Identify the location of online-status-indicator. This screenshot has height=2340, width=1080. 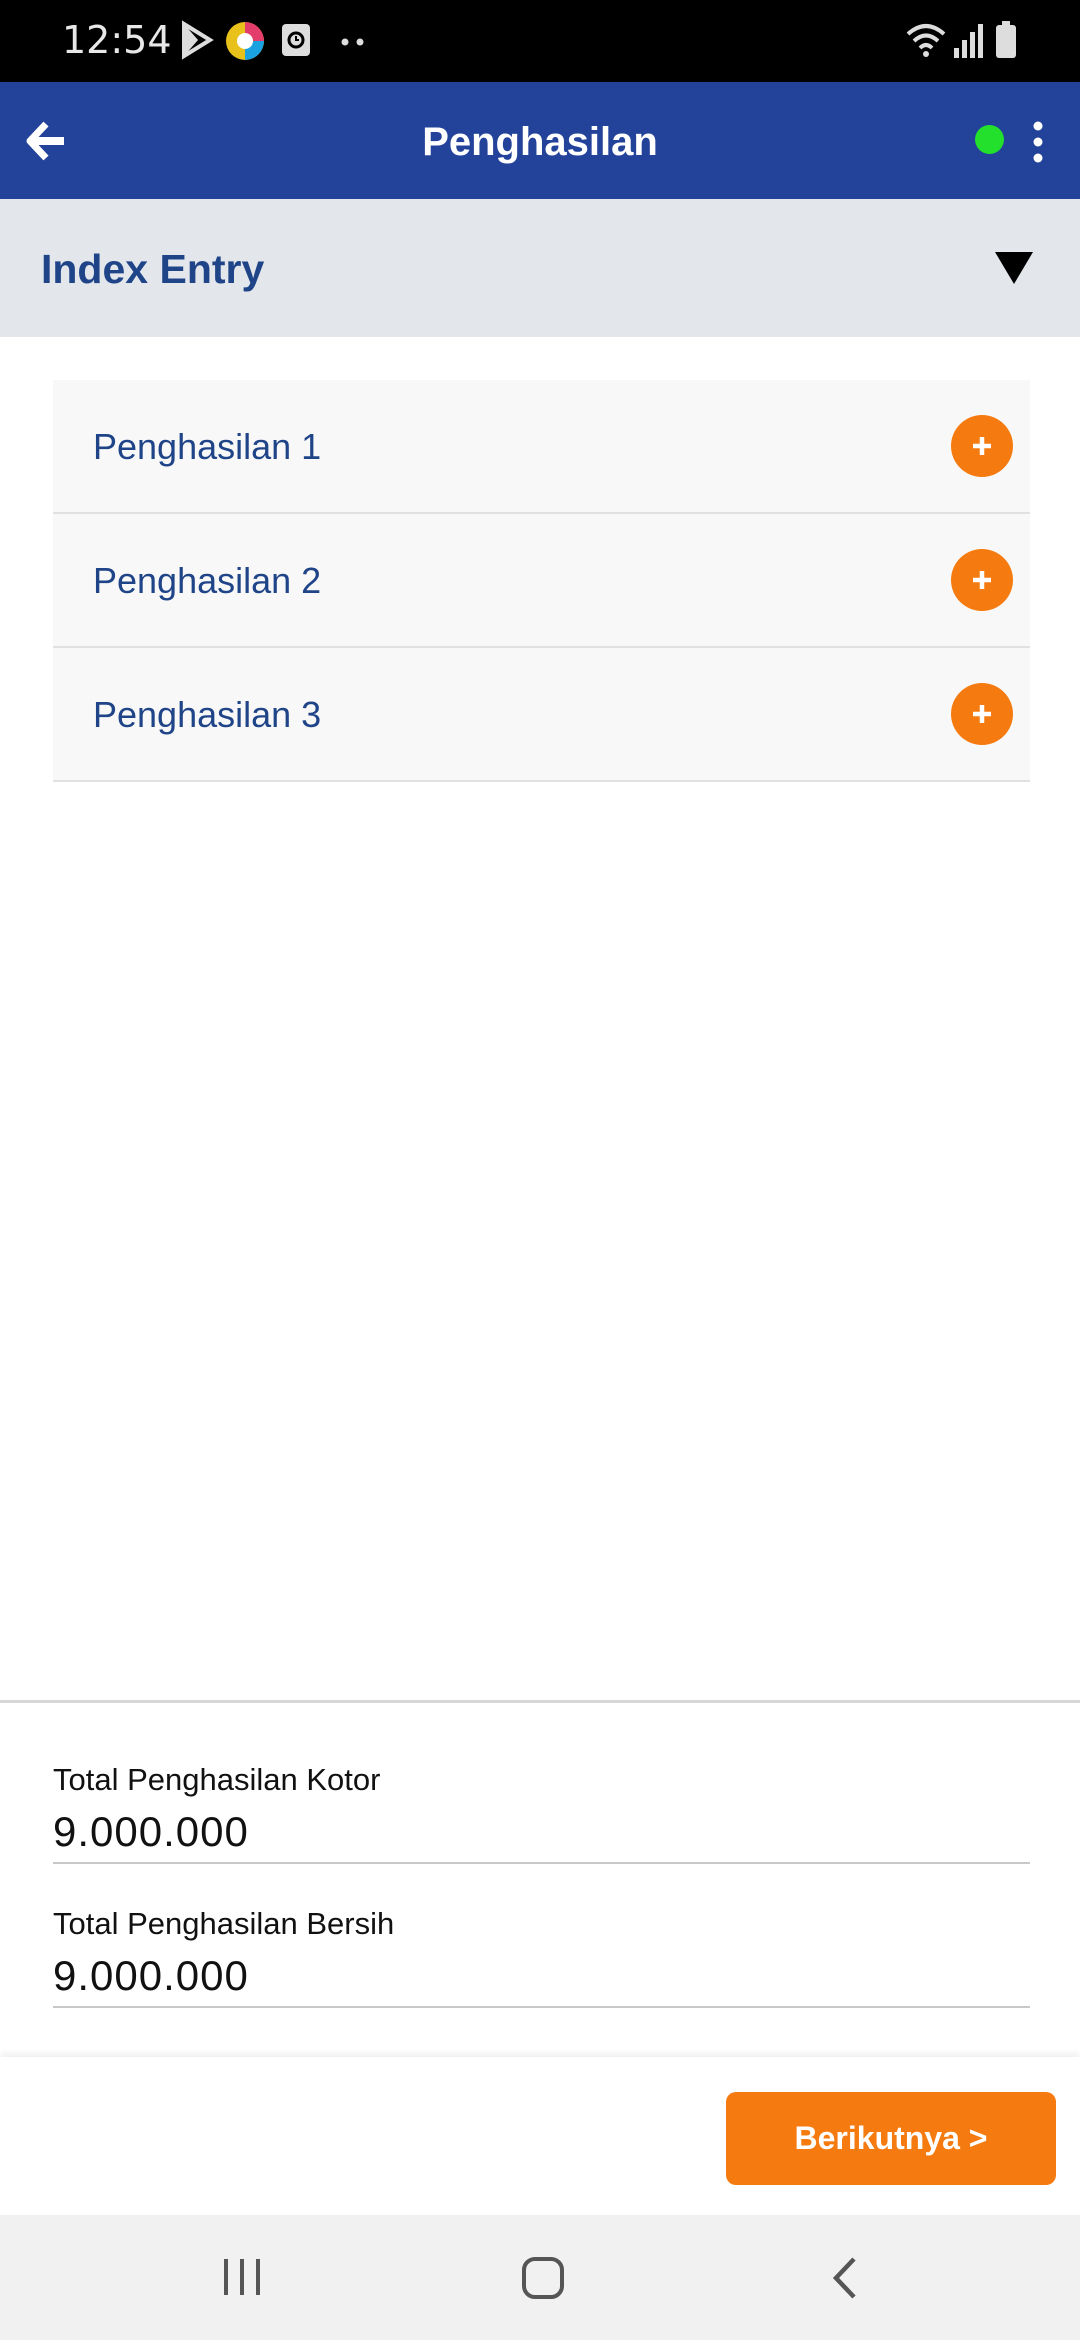
(989, 139).